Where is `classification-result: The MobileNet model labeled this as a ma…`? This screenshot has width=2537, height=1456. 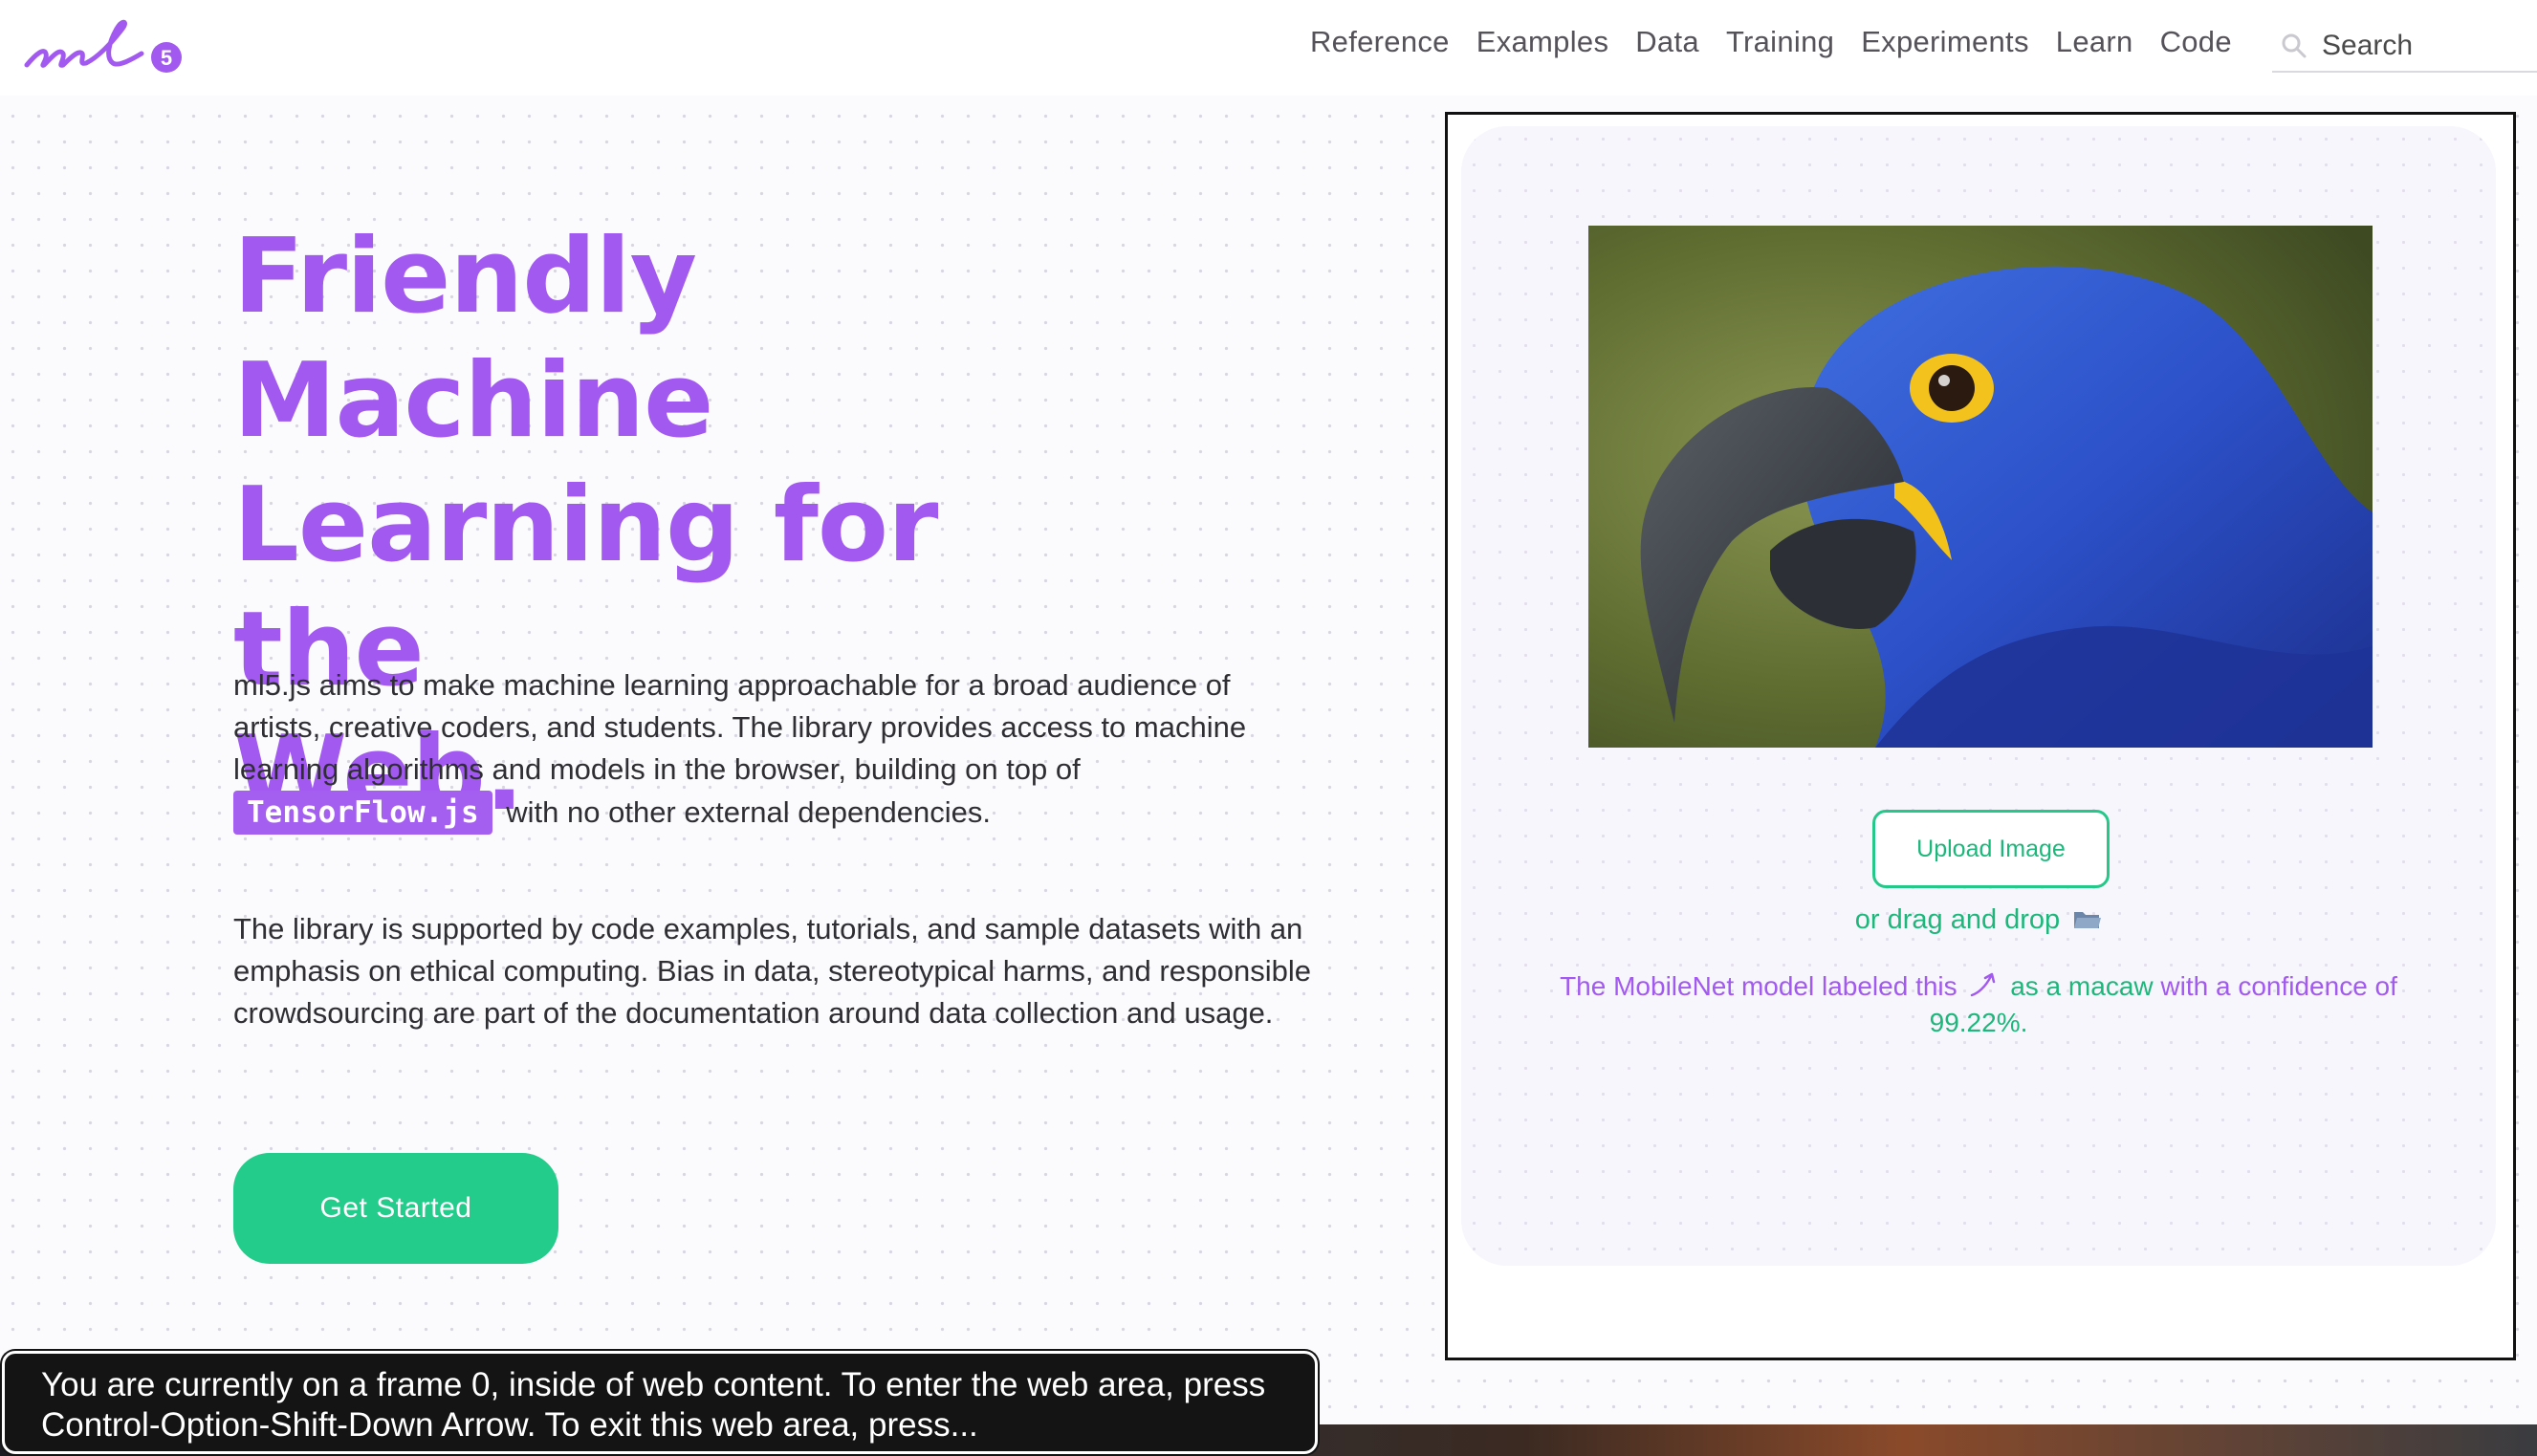 classification-result: The MobileNet model labeled this as a ma… is located at coordinates (1978, 1004).